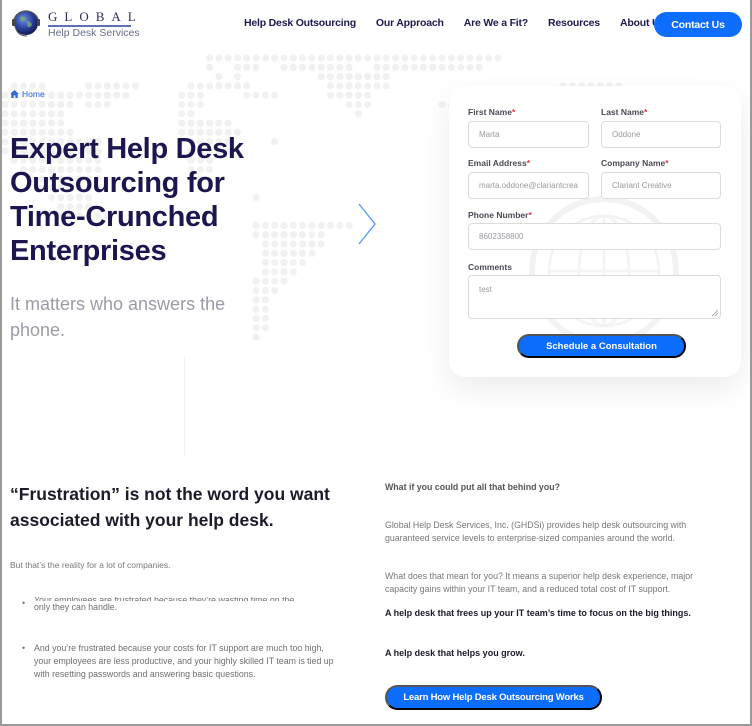 This screenshot has height=726, width=752. What do you see at coordinates (661, 134) in the screenshot?
I see `last-name-input: Oddone` at bounding box center [661, 134].